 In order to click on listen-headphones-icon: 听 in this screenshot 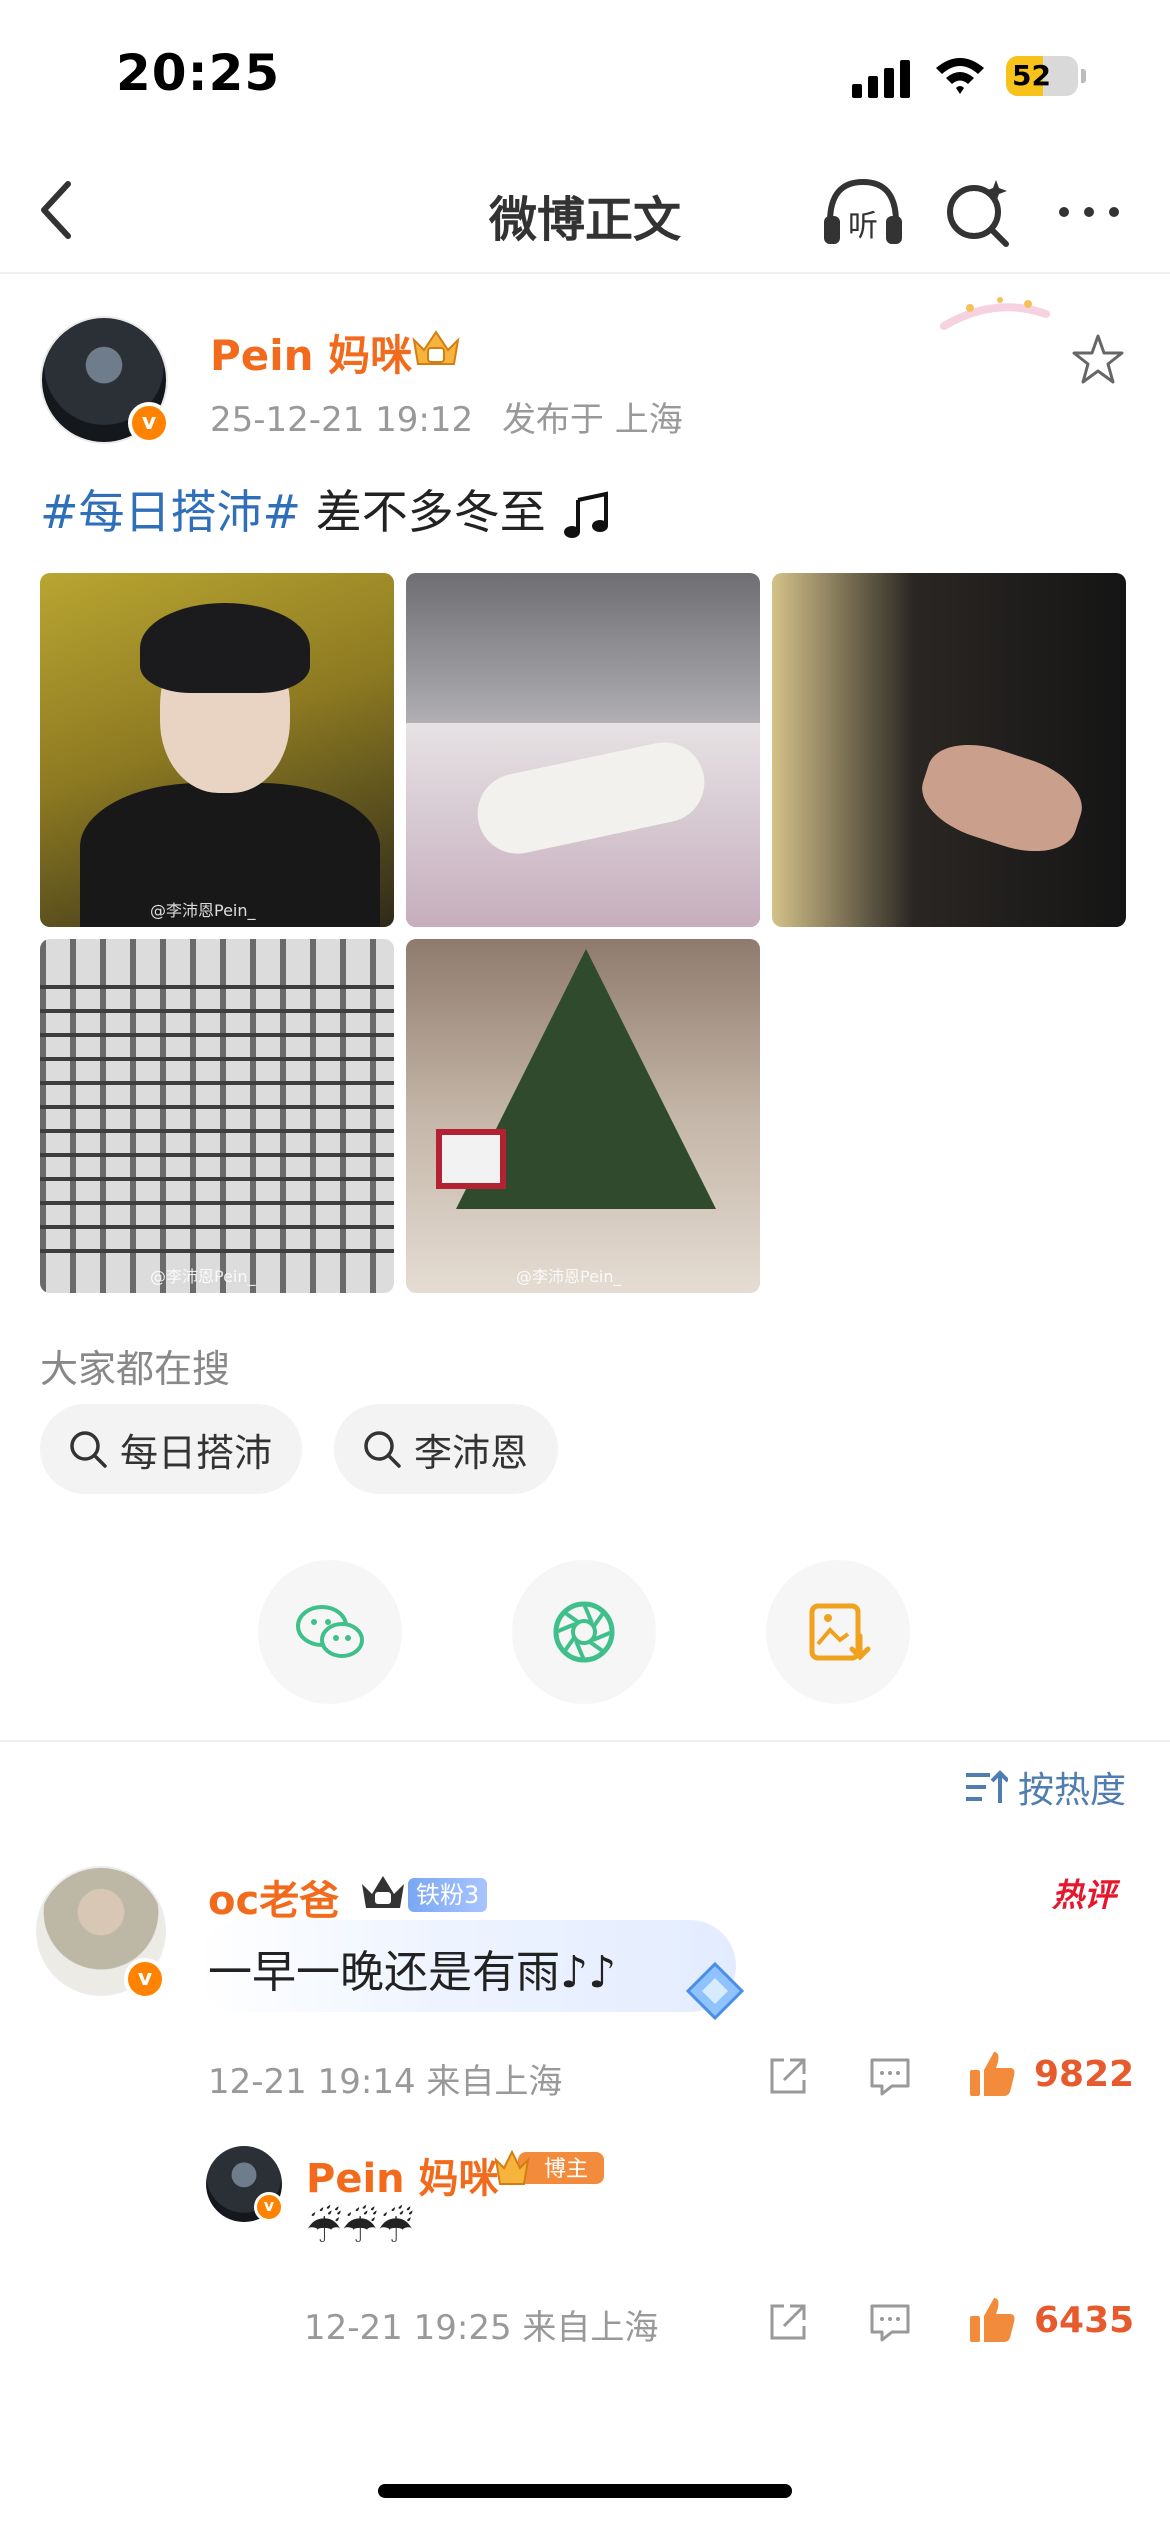, I will do `click(863, 212)`.